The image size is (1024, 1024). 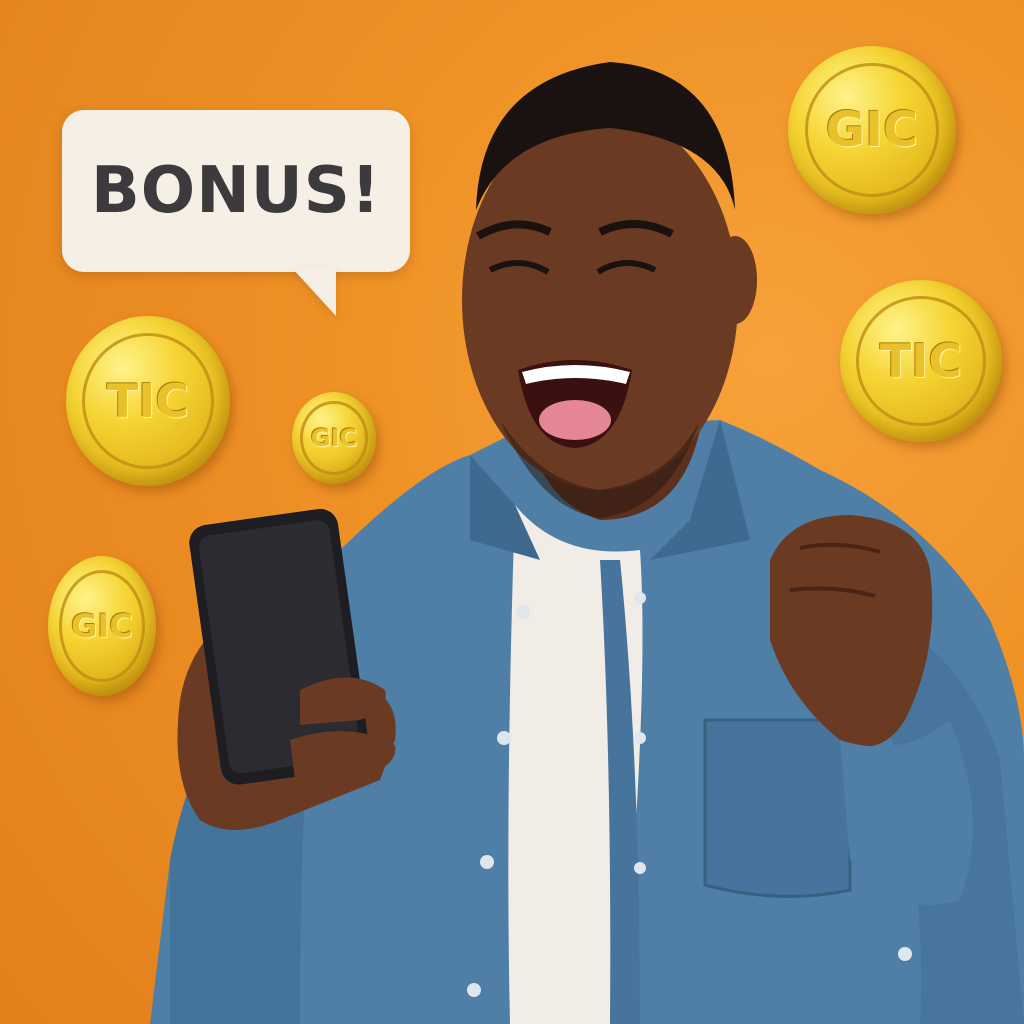 I want to click on chest-pocket, so click(x=777, y=808).